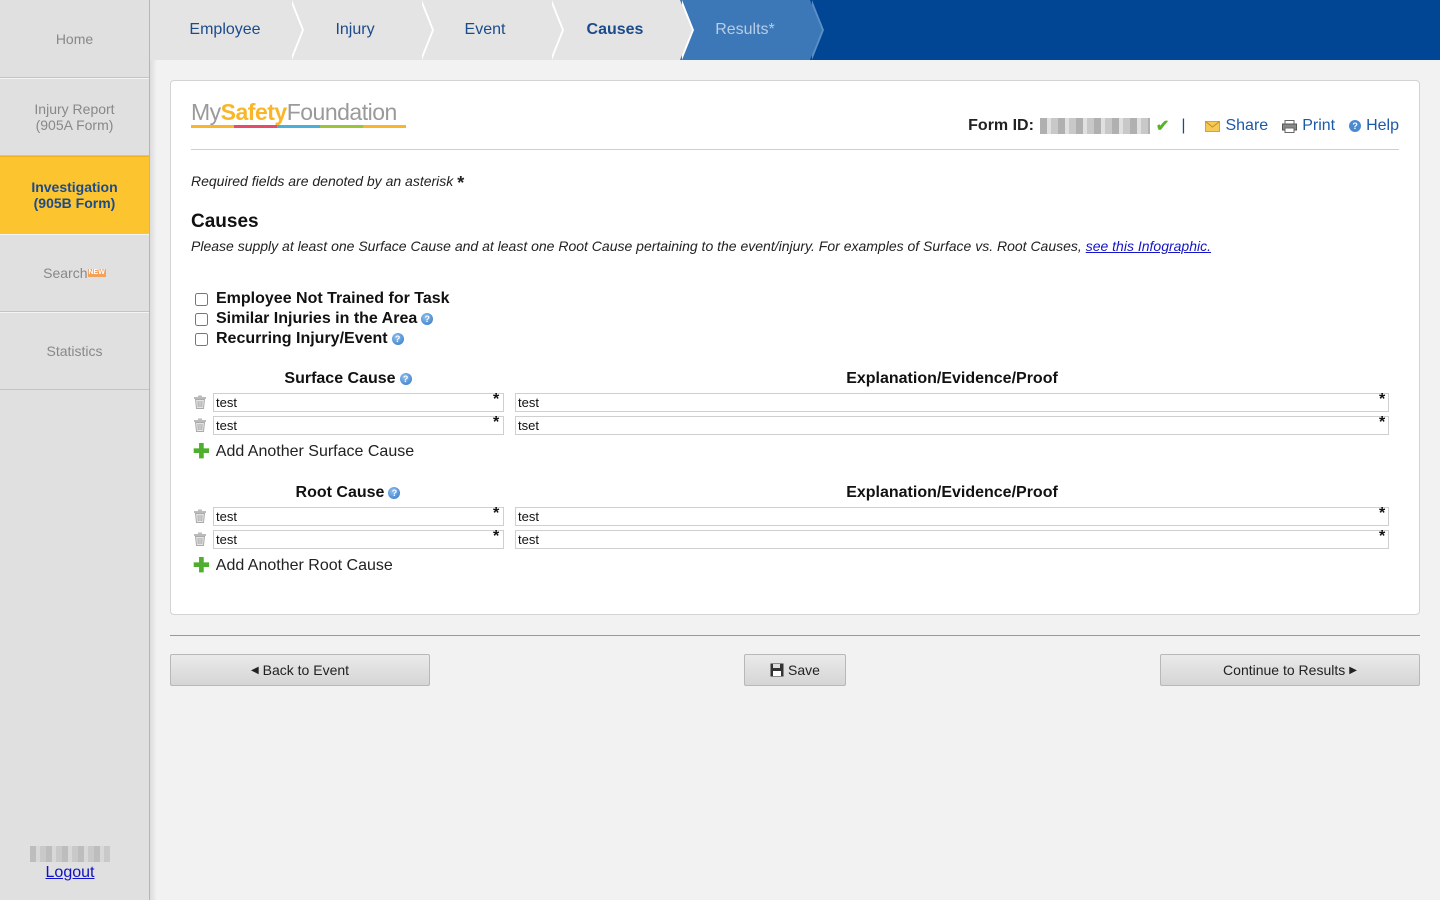 This screenshot has width=1440, height=900. I want to click on sidebar-item-search: Search NEW, so click(74, 273).